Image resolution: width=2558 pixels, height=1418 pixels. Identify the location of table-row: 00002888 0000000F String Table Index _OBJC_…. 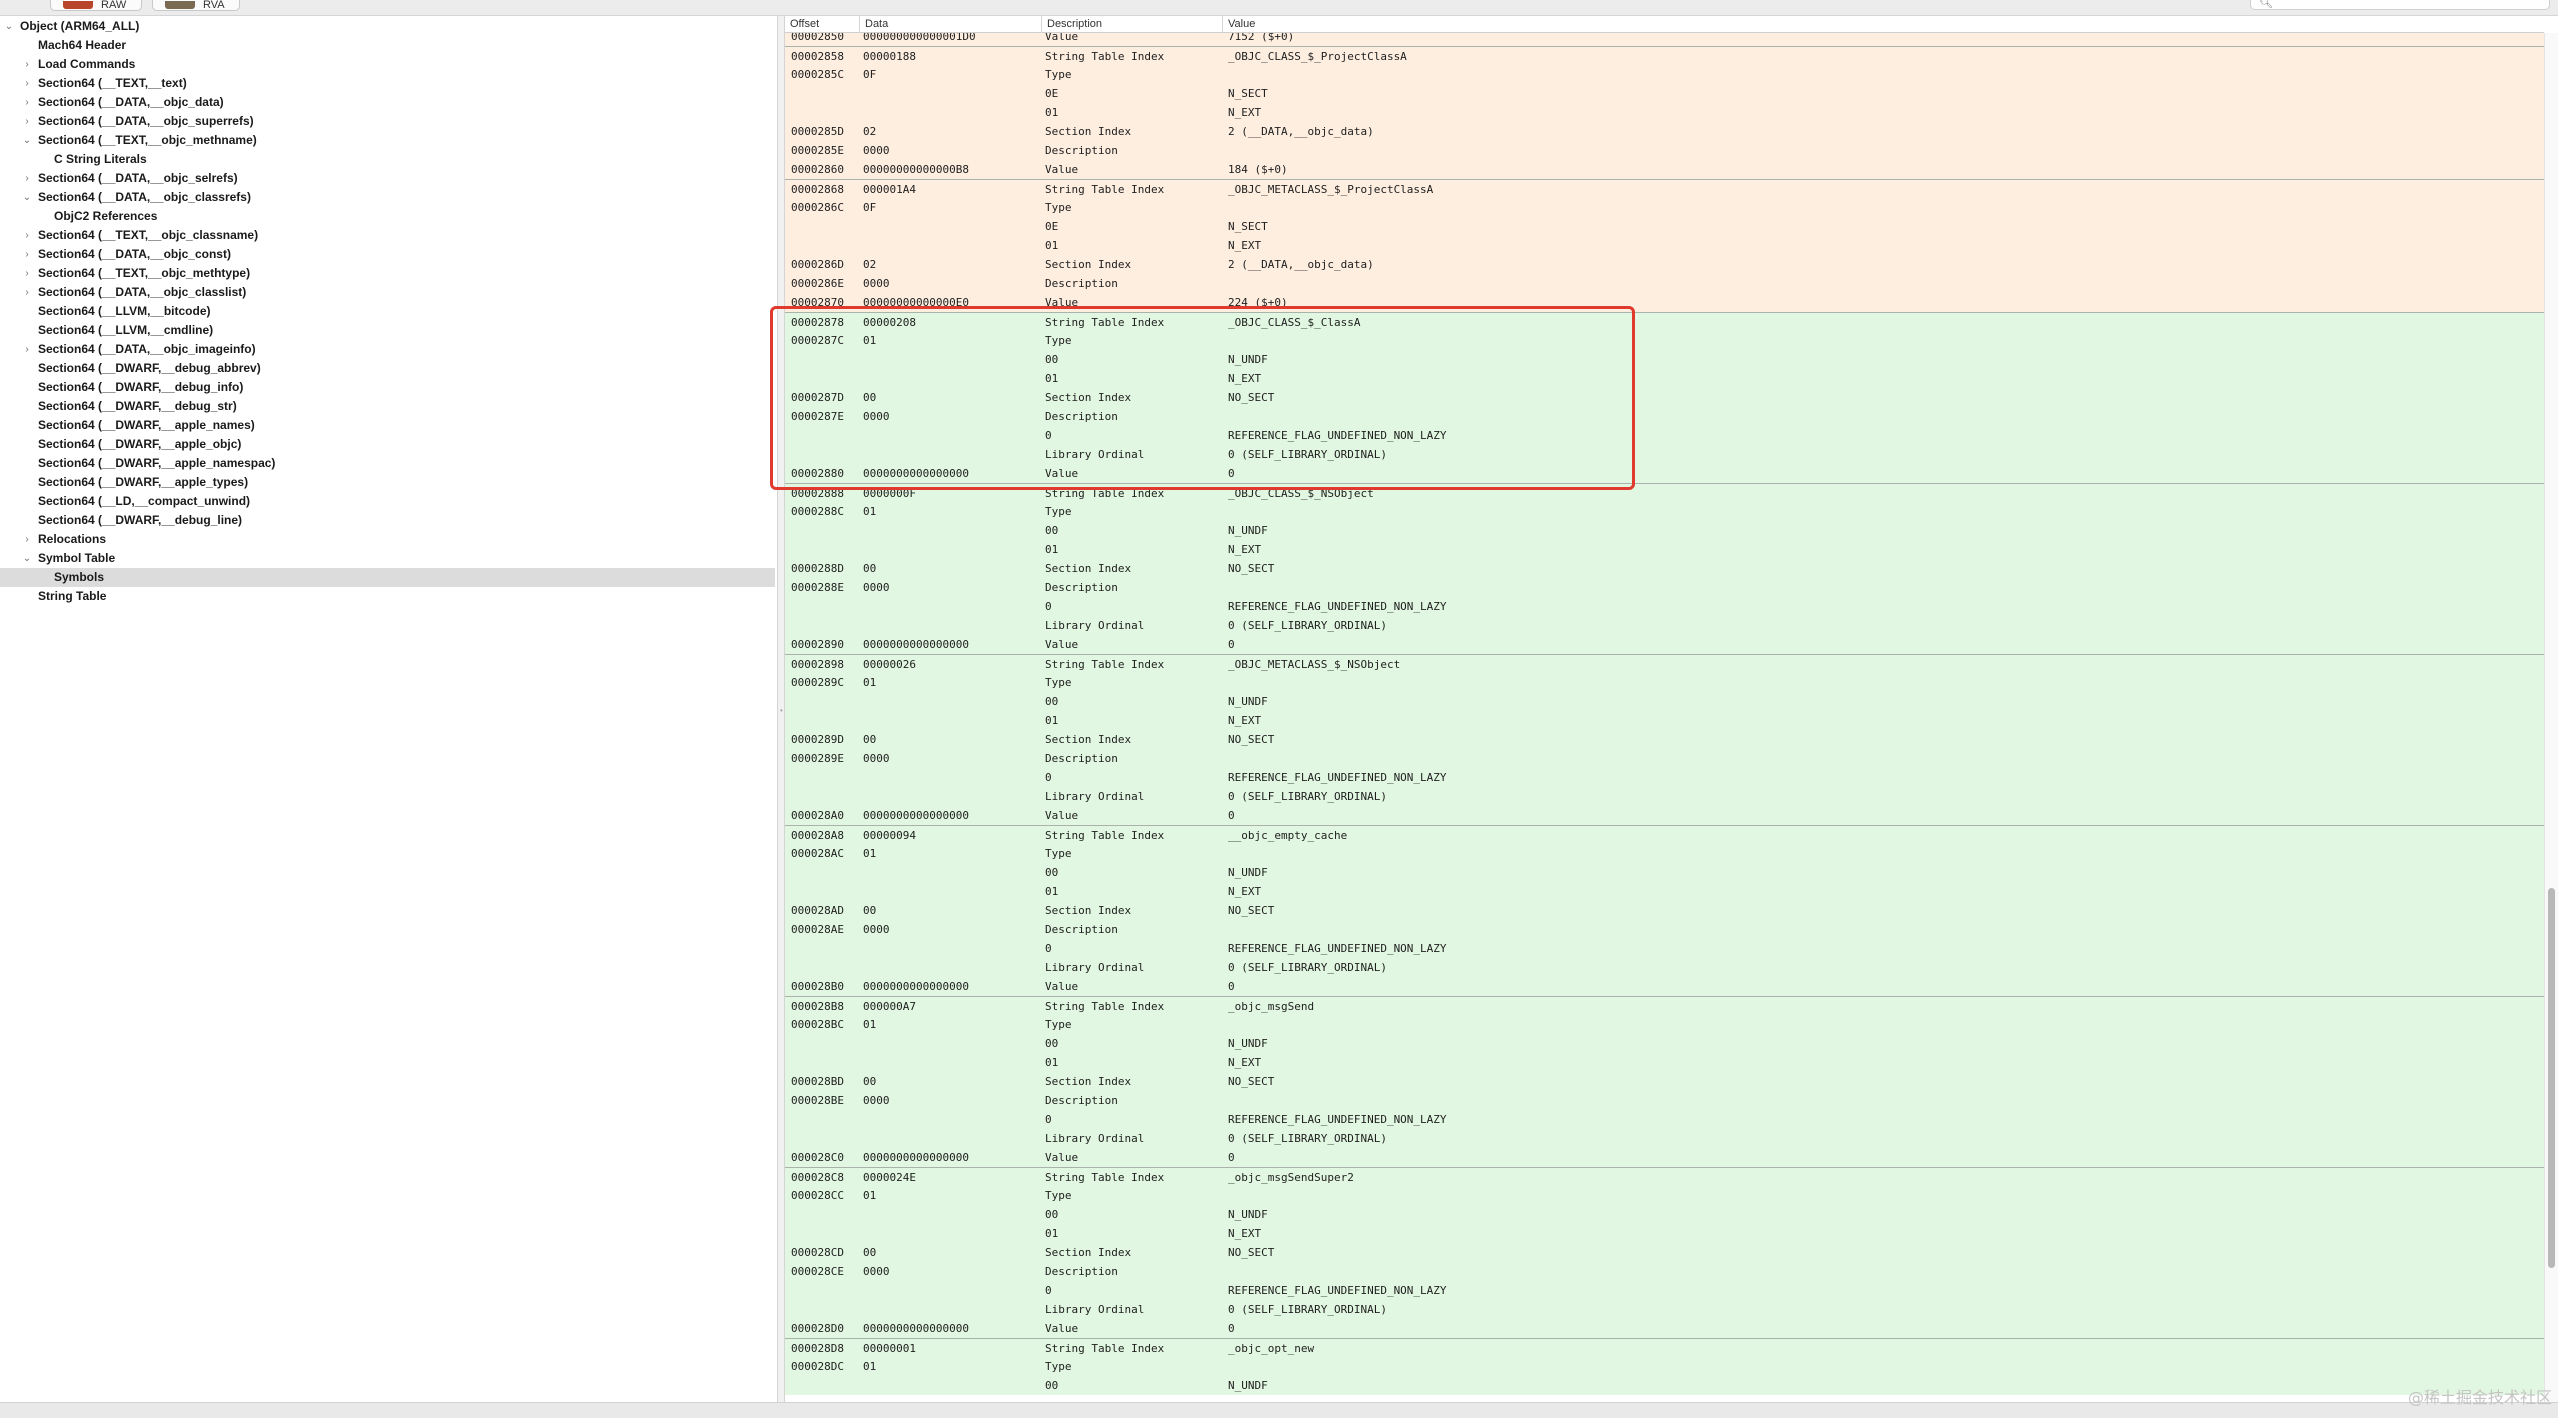
(1664, 492).